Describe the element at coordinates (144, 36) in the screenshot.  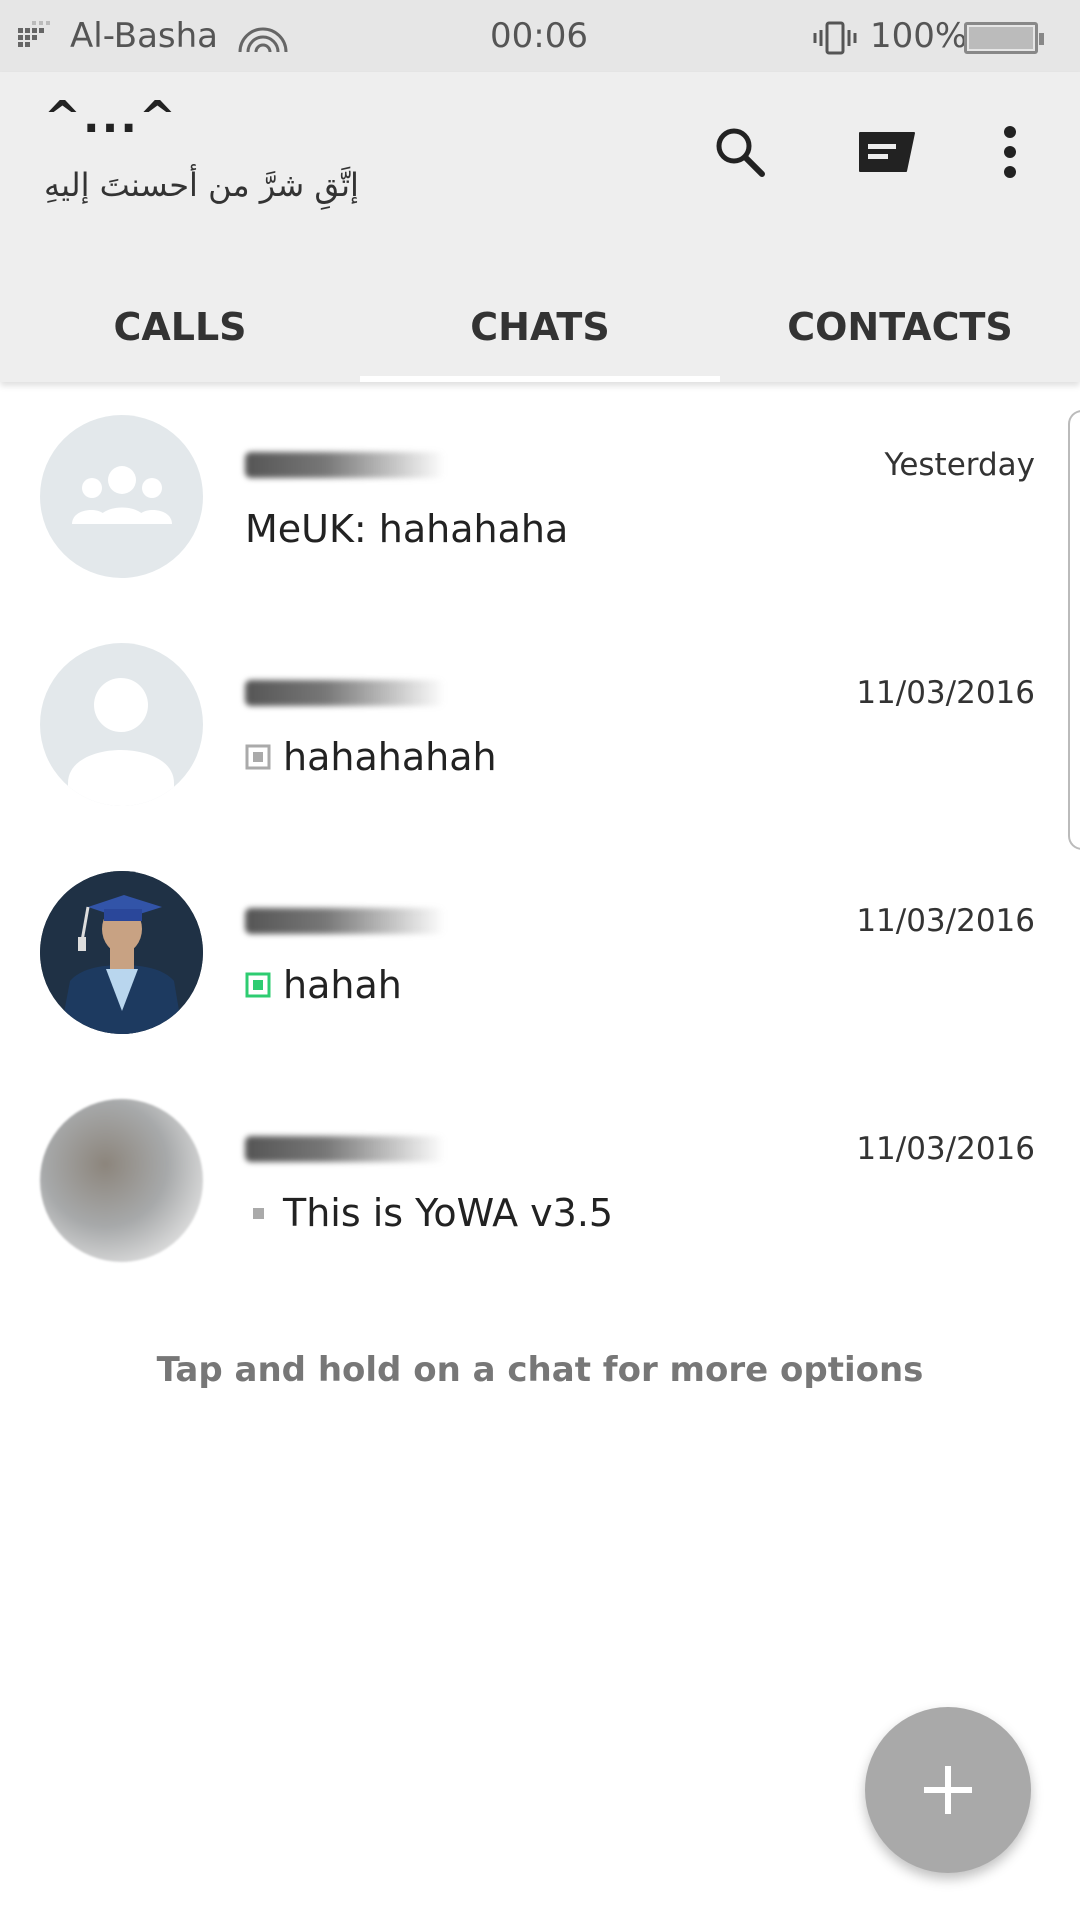
I see `carrier-name: Al-Basha` at that location.